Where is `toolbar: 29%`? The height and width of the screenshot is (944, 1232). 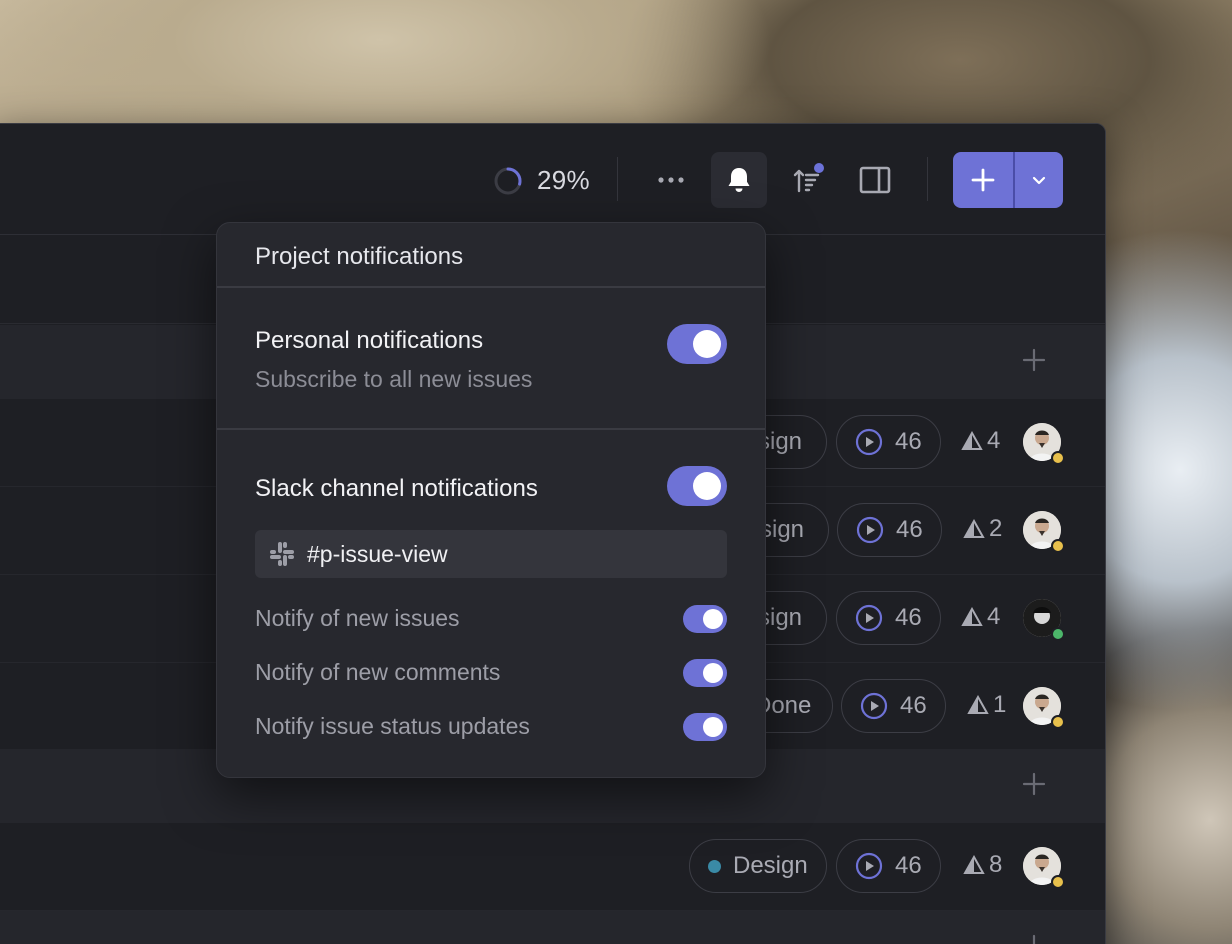 toolbar: 29% is located at coordinates (552, 179).